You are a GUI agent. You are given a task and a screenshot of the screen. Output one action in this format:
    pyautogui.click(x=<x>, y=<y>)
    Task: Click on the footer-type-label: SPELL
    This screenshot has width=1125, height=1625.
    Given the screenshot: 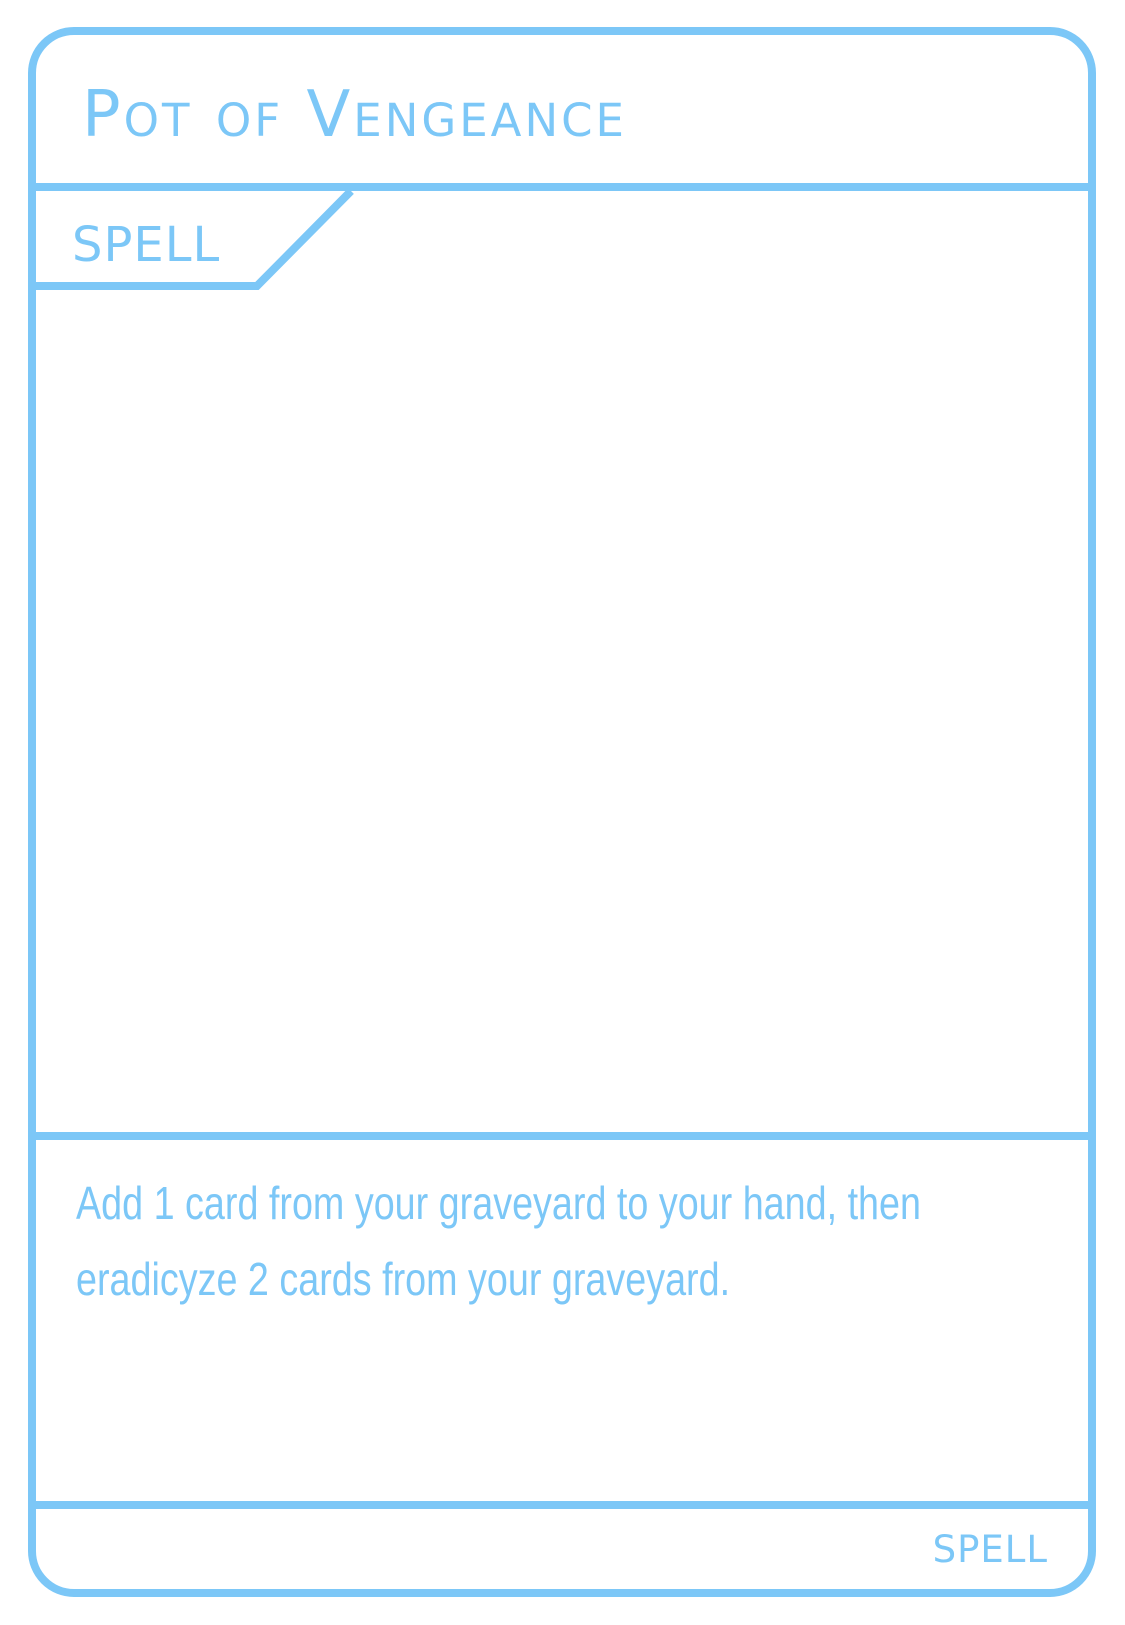 What is the action you would take?
    pyautogui.click(x=990, y=1549)
    